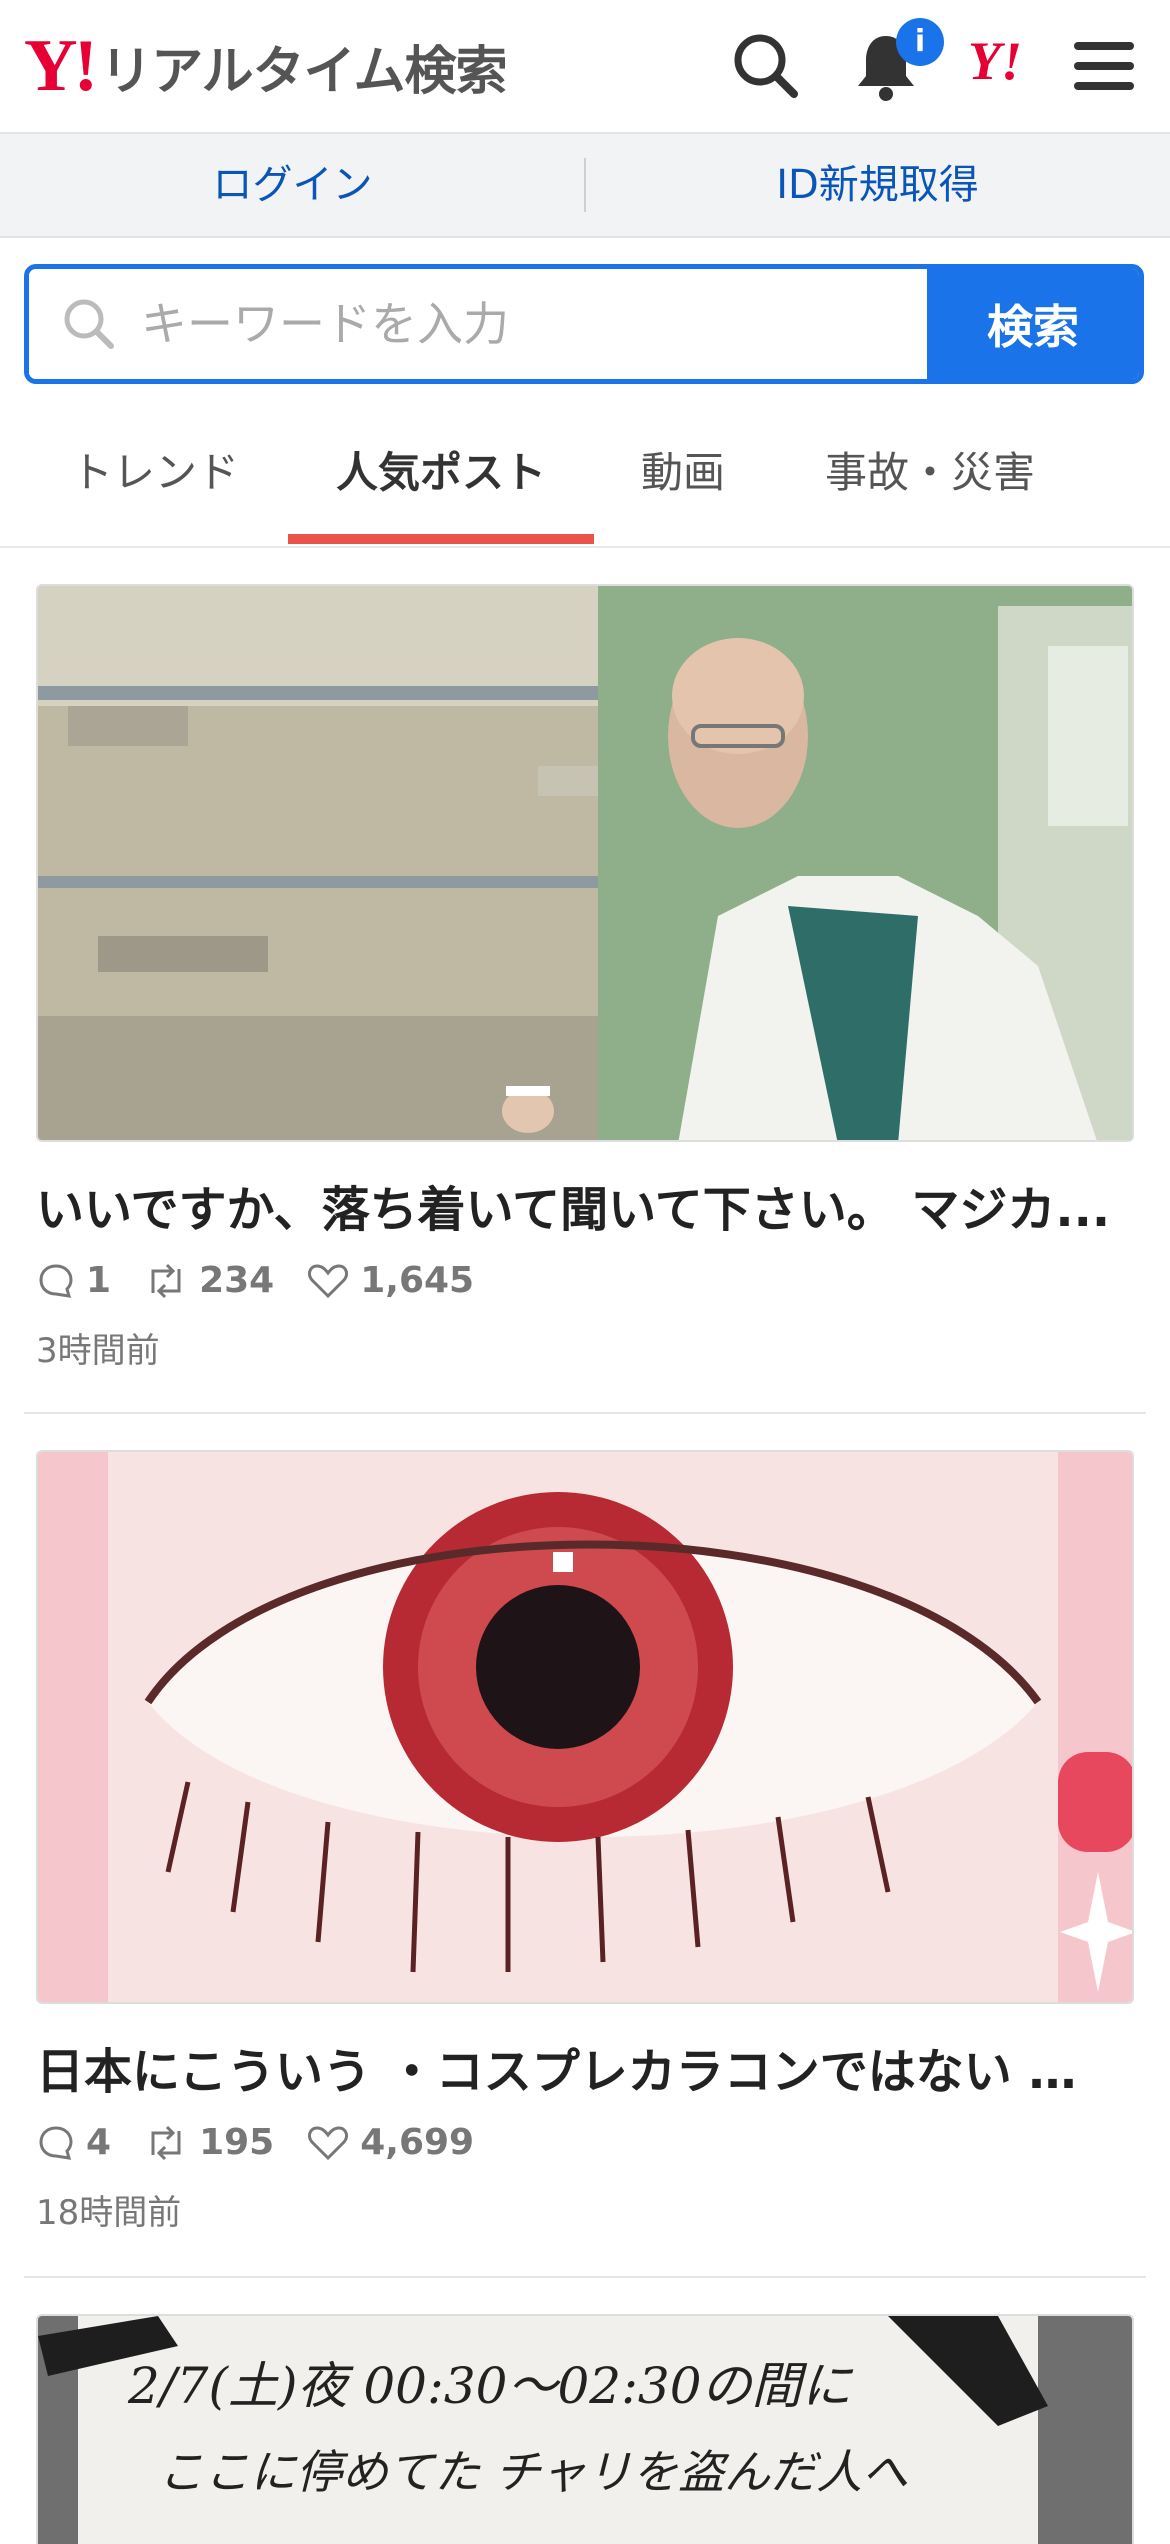 This screenshot has width=1170, height=2544. What do you see at coordinates (98, 1351) in the screenshot?
I see `post-time: 3時間前` at bounding box center [98, 1351].